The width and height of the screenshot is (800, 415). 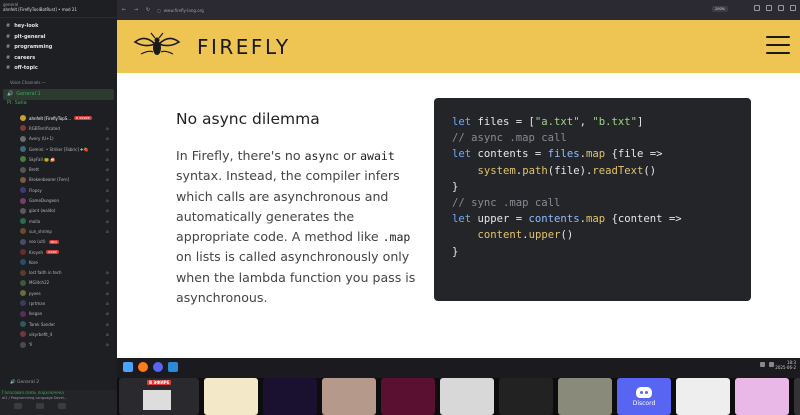 What do you see at coordinates (771, 364) in the screenshot?
I see `volume-icon` at bounding box center [771, 364].